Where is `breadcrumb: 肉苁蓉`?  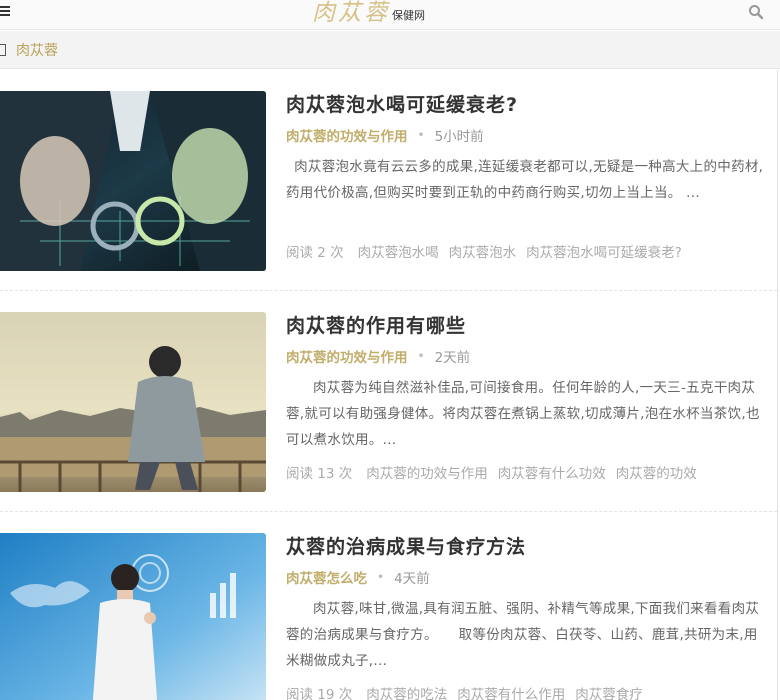 breadcrumb: 肉苁蓉 is located at coordinates (390, 50).